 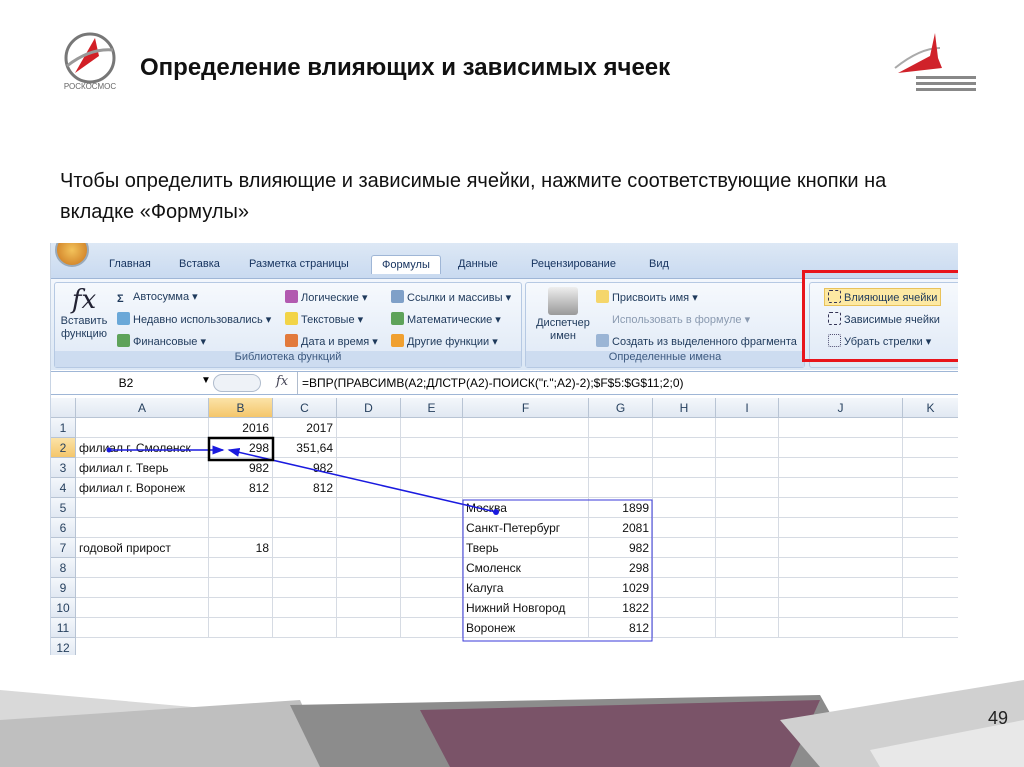 I want to click on footer-decoration, so click(x=512, y=723).